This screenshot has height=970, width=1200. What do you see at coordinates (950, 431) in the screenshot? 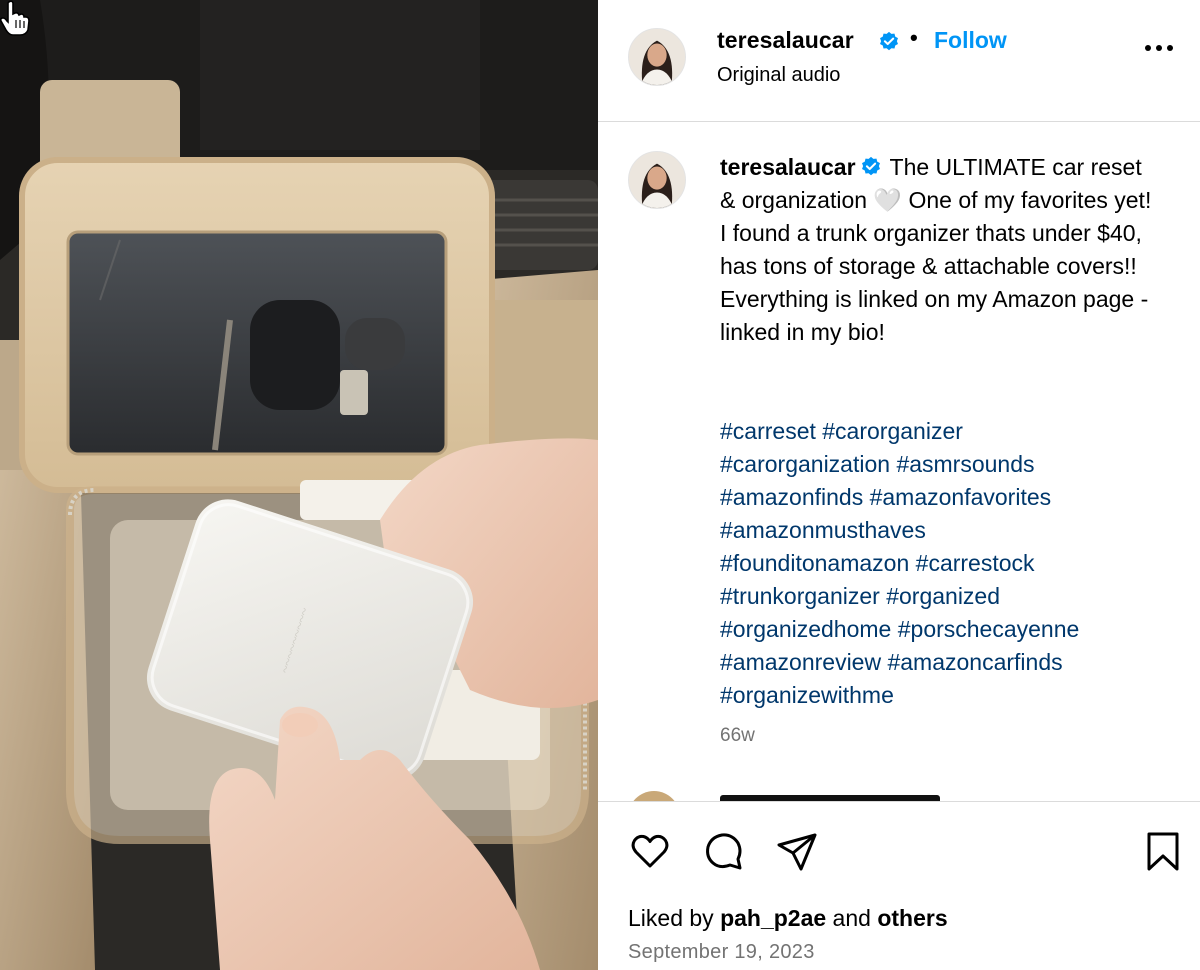
I see `hashtag-line: #carreset #carorganizer` at bounding box center [950, 431].